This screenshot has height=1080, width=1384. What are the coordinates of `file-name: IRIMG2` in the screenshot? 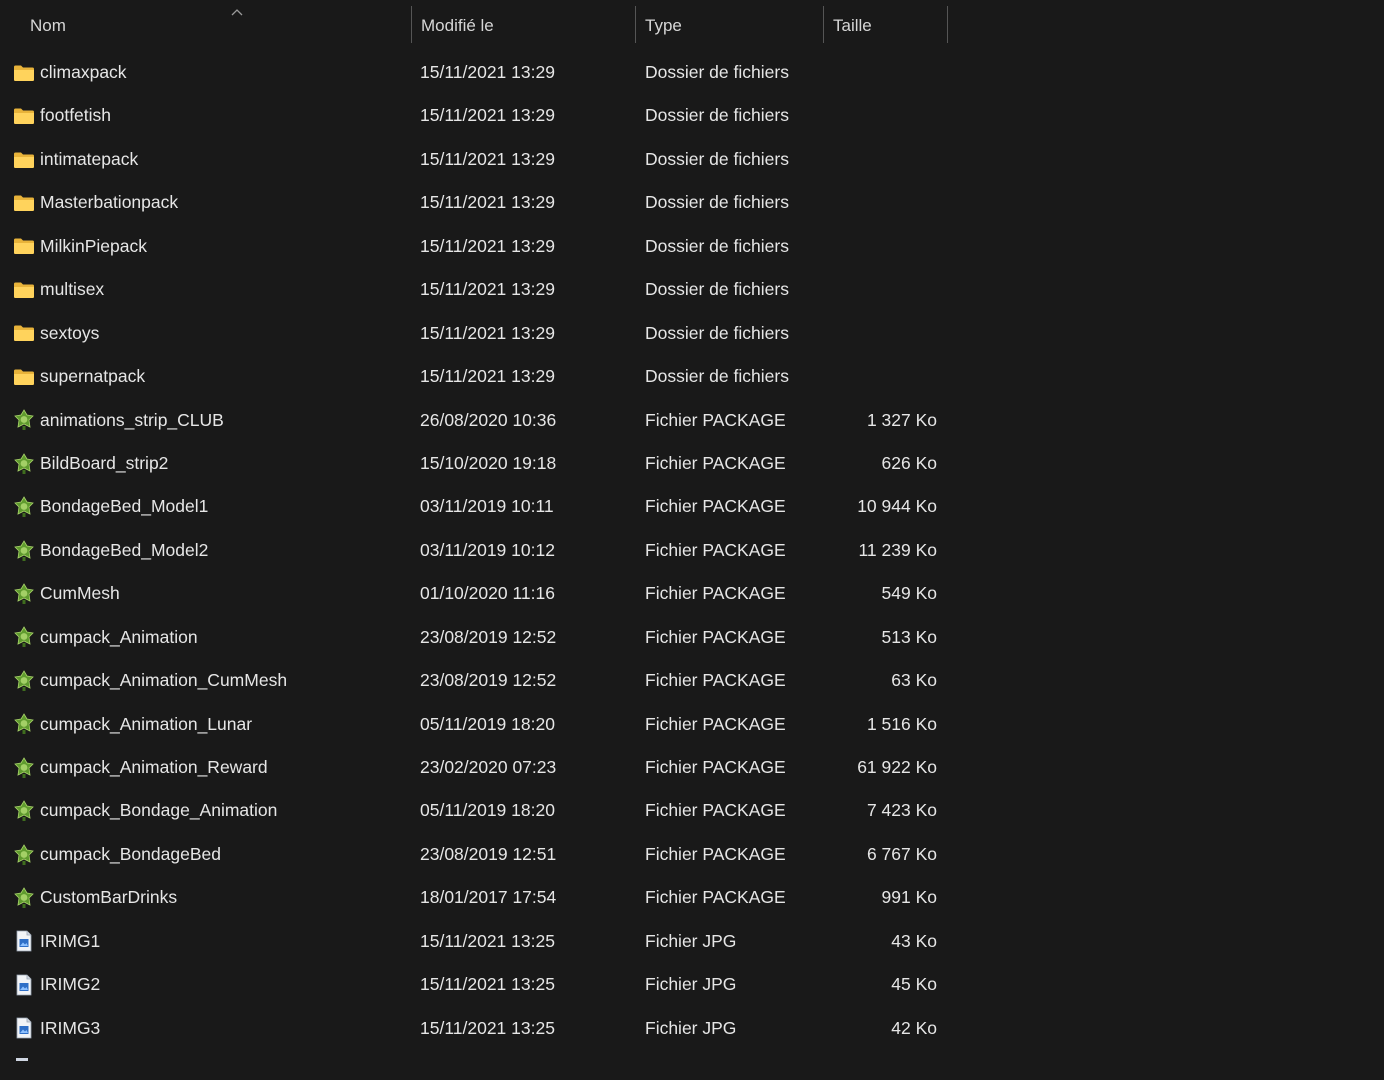 It's located at (70, 984).